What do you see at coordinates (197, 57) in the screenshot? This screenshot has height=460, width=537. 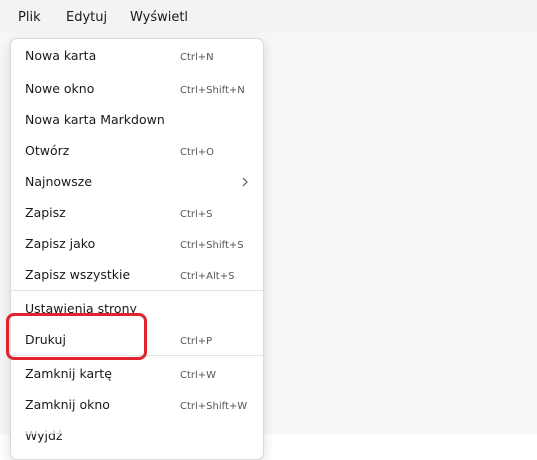 I see `menu-item-shortcut: Ctrl+N` at bounding box center [197, 57].